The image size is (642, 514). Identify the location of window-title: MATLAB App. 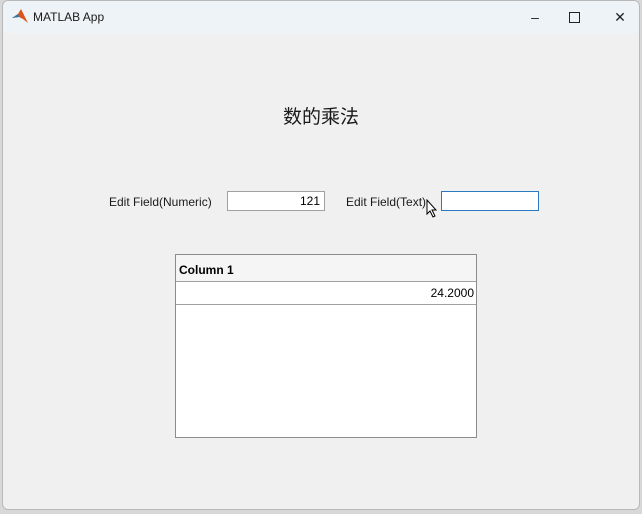
(69, 17).